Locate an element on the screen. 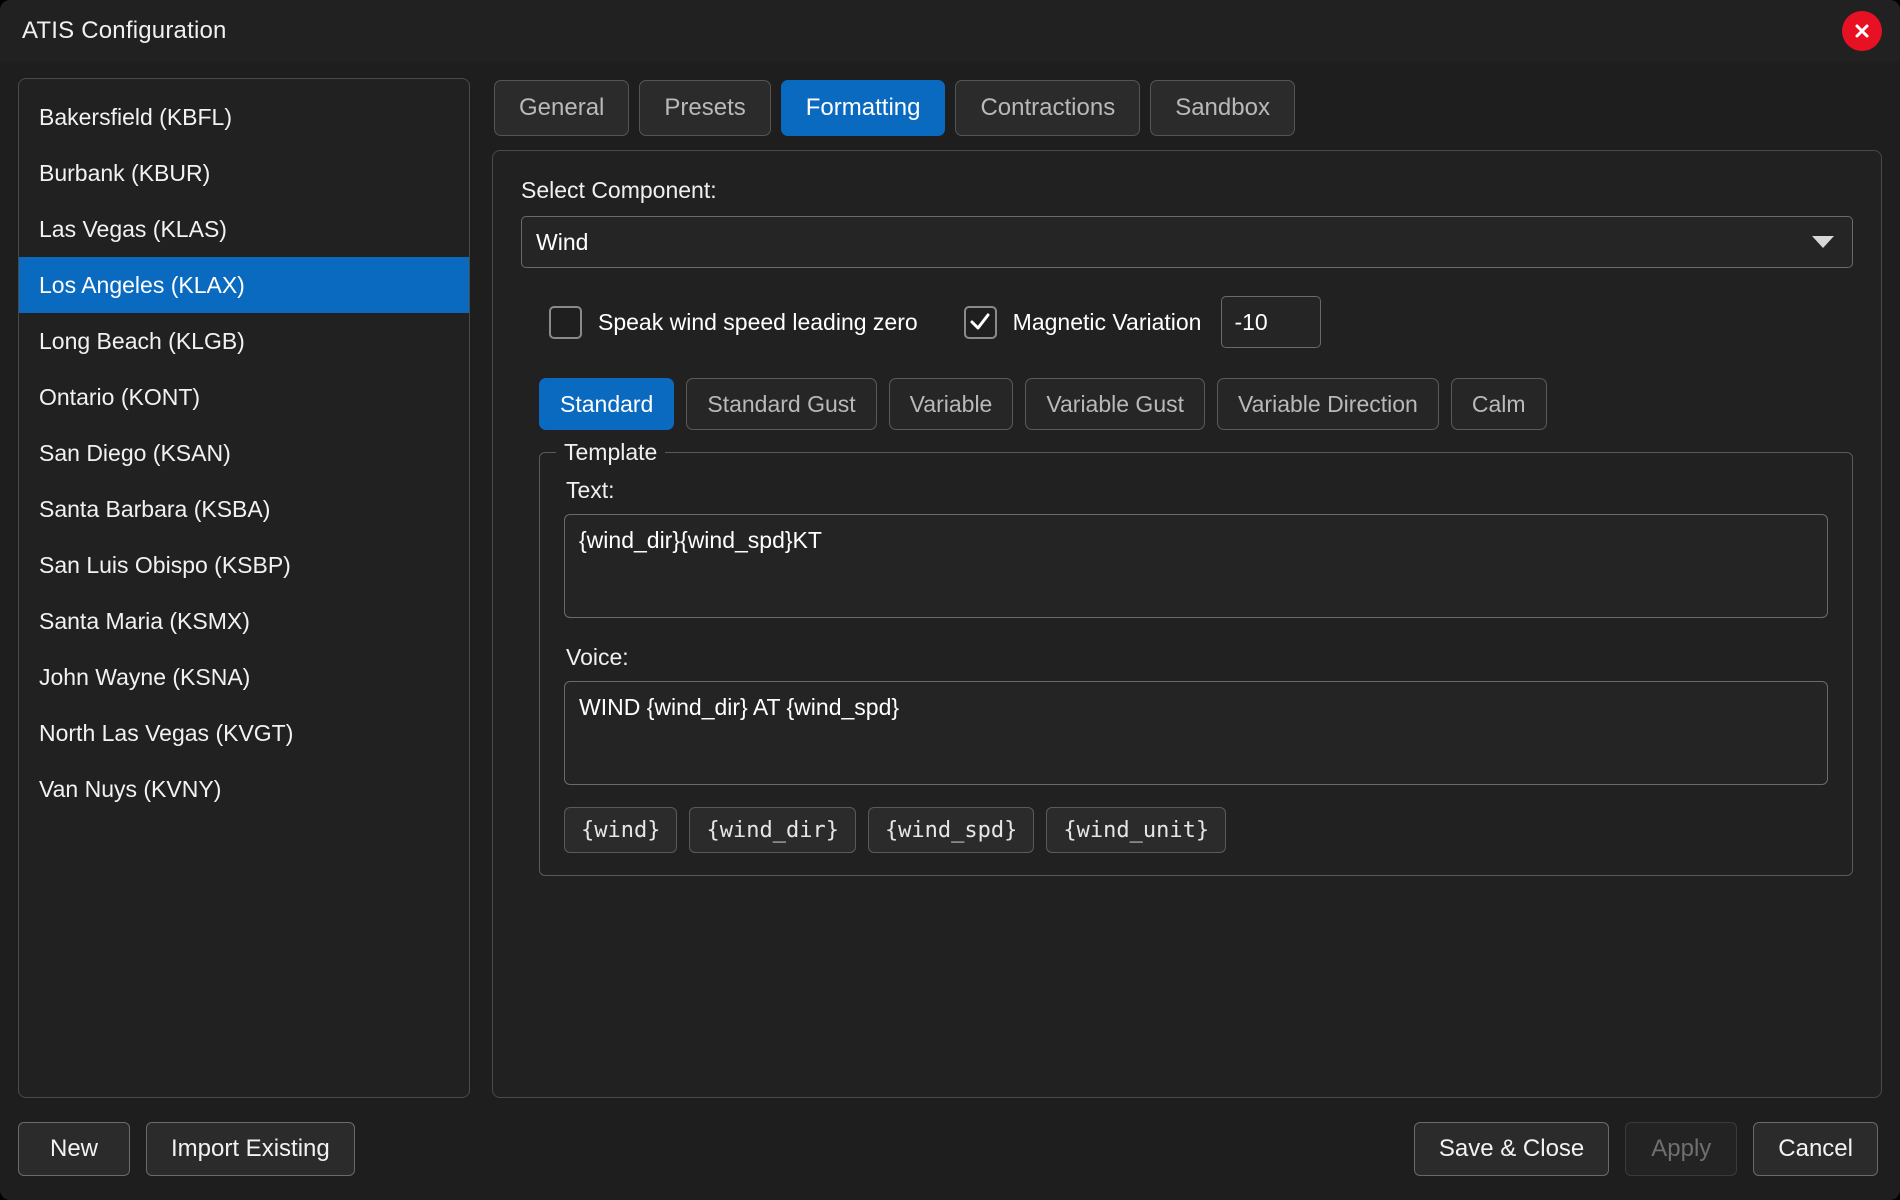  station-list-item-label: Las Vegas (KLAS) is located at coordinates (133, 228).